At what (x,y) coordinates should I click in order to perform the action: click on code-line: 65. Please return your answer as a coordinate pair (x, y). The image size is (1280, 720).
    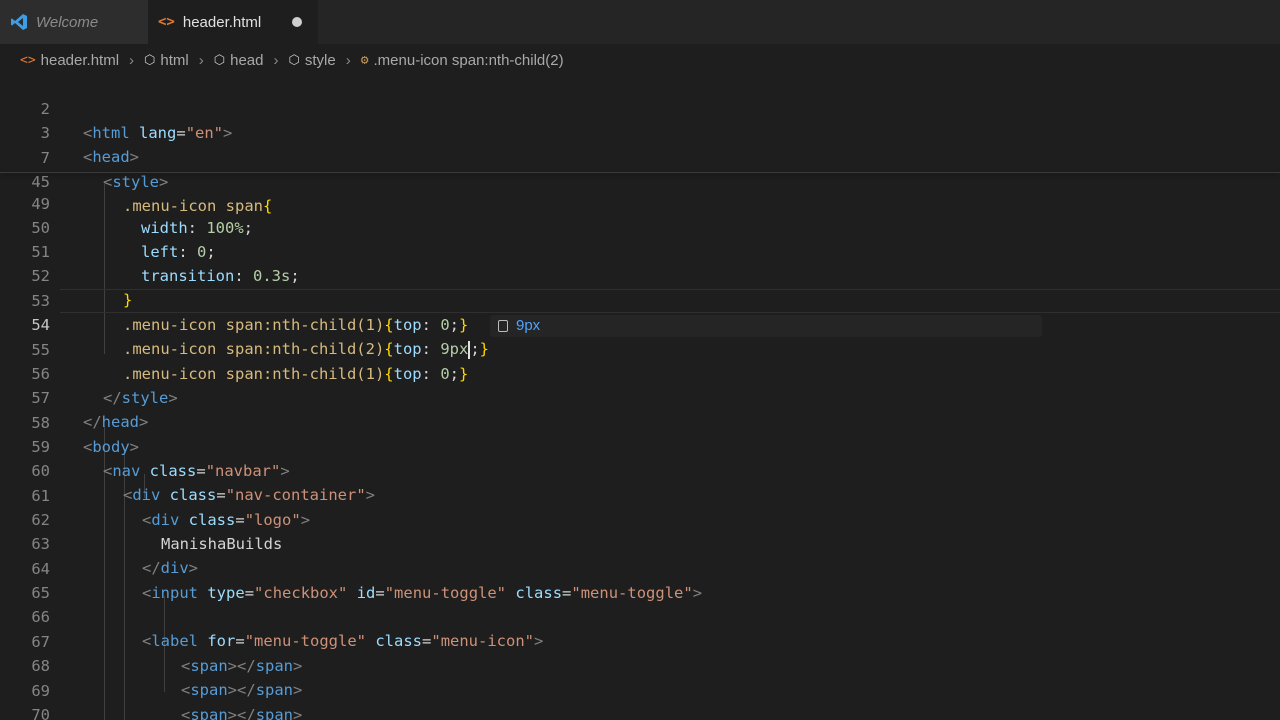
    Looking at the image, I should click on (640, 579).